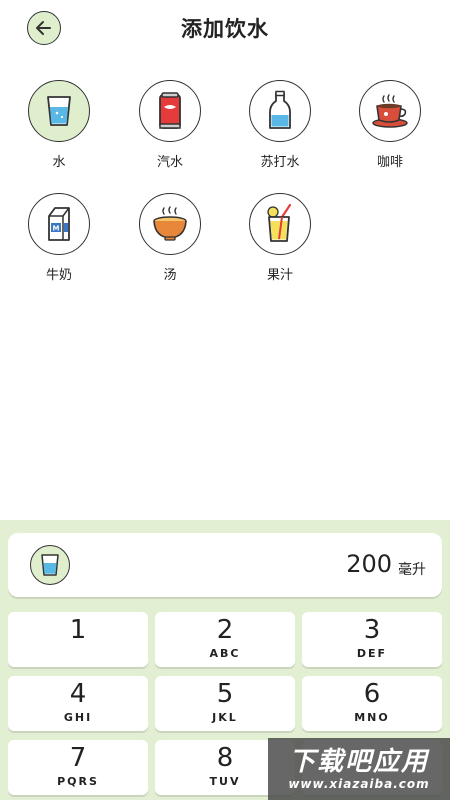  I want to click on header: 添加饮水, so click(225, 29).